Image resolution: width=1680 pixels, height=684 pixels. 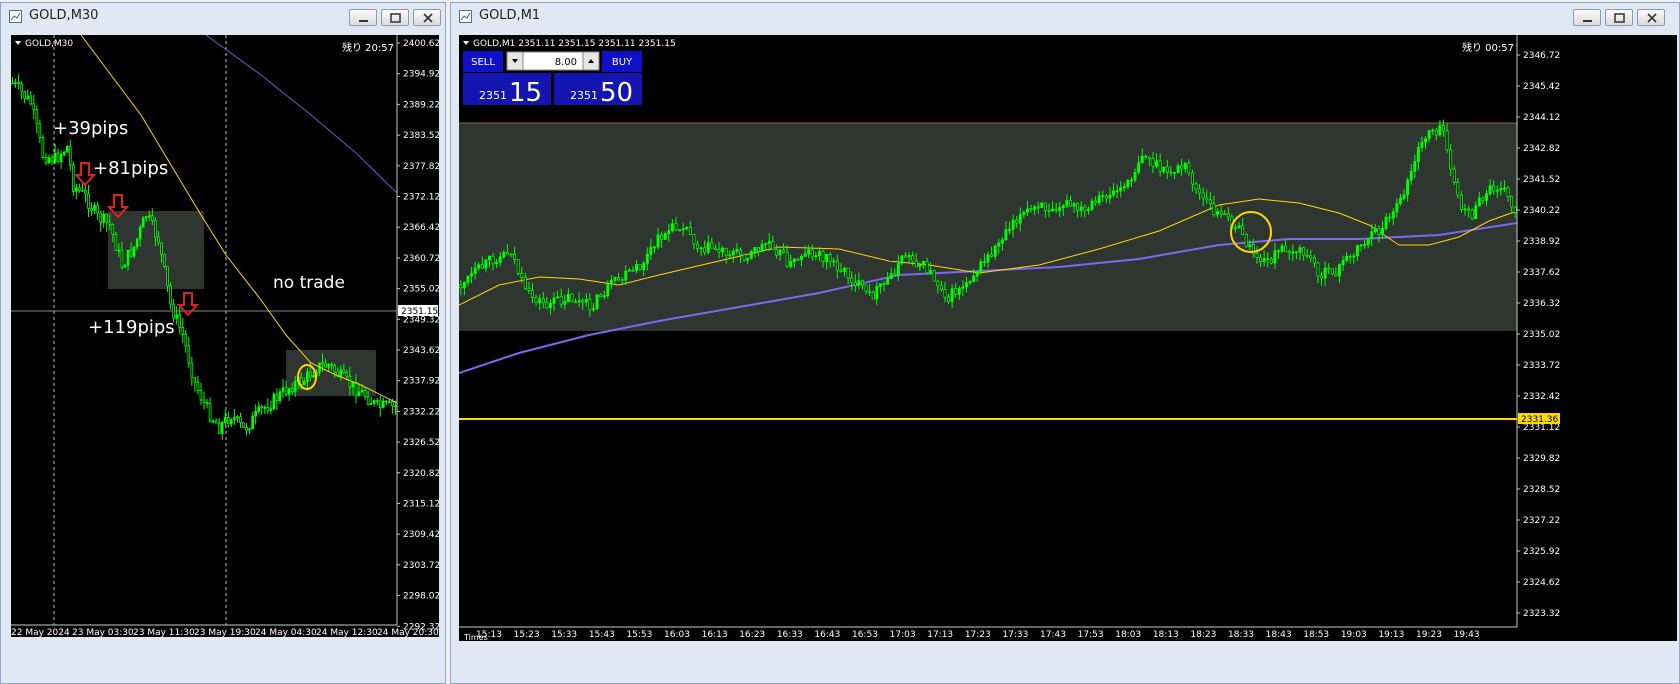 What do you see at coordinates (363, 21) in the screenshot?
I see `minimize-icon` at bounding box center [363, 21].